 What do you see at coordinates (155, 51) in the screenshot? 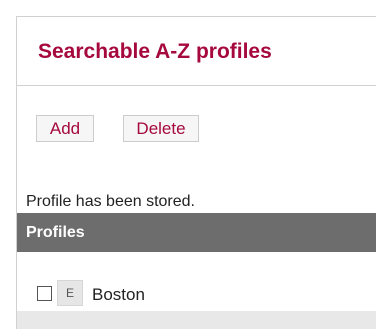
I see `page-title: Searchable A-Z profiles` at bounding box center [155, 51].